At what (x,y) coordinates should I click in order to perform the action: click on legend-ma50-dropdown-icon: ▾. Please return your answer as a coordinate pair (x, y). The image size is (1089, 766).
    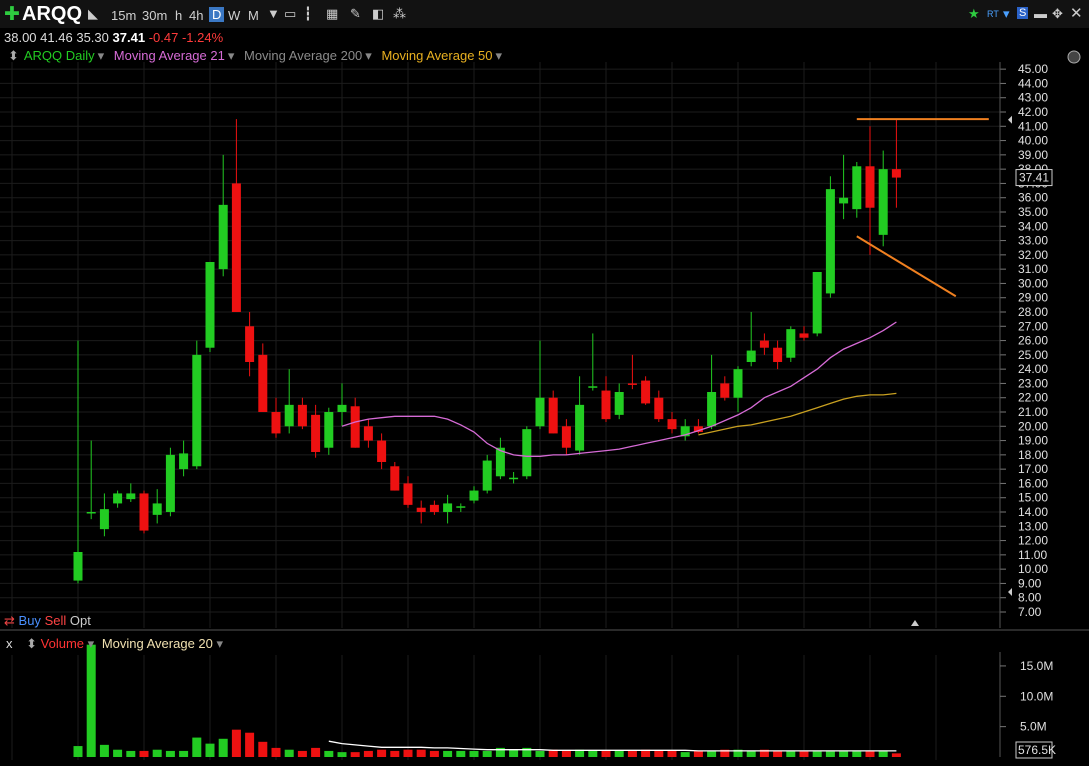
    Looking at the image, I should click on (499, 55).